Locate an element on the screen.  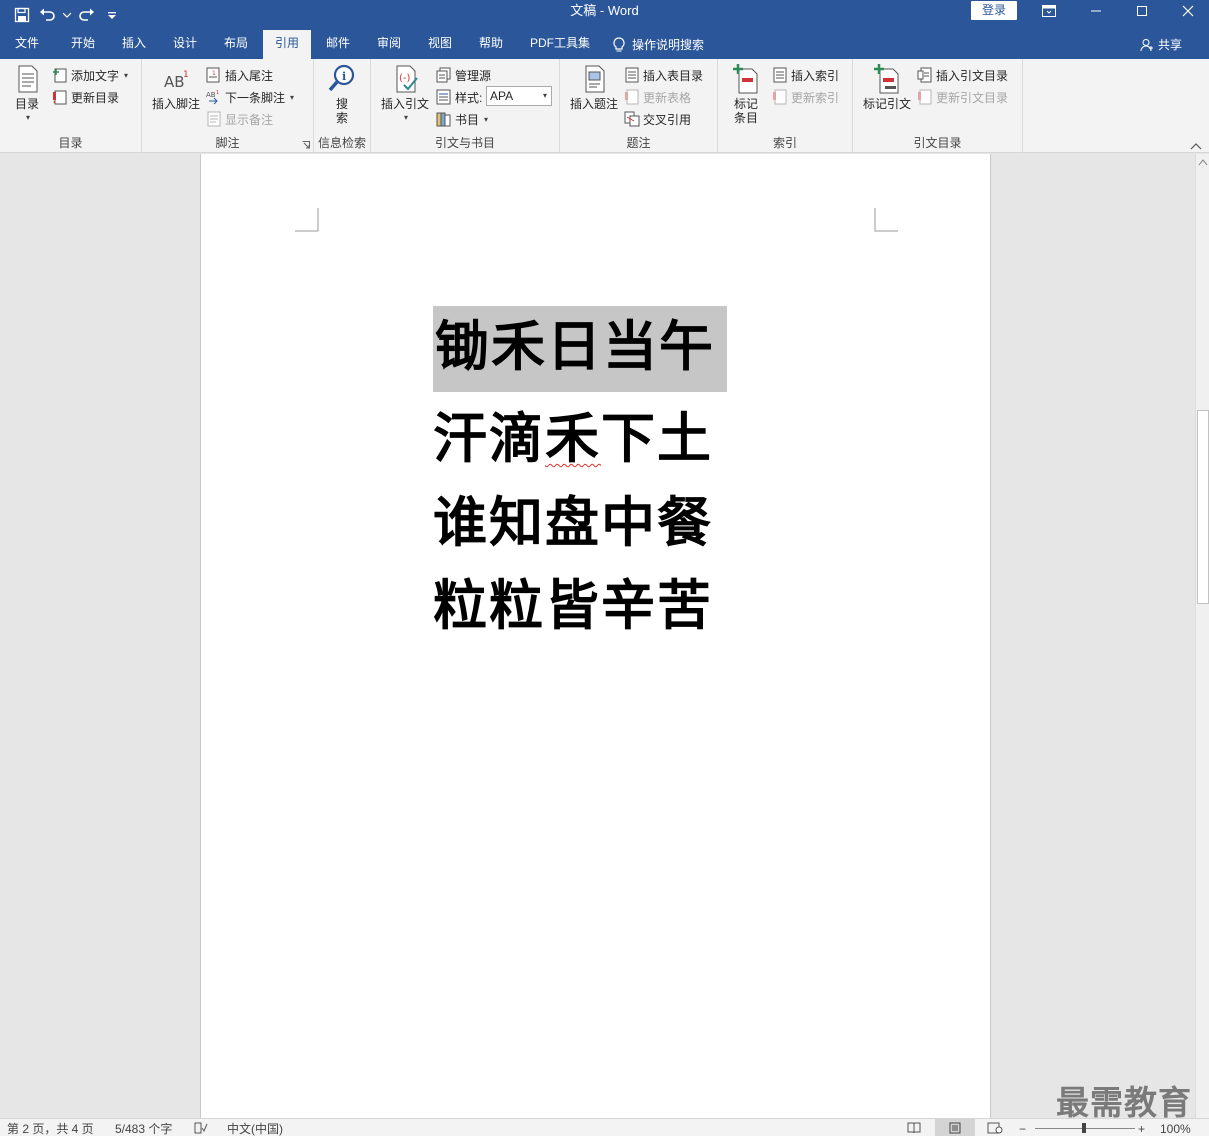
update-table-label: 更新表格 is located at coordinates (667, 97).